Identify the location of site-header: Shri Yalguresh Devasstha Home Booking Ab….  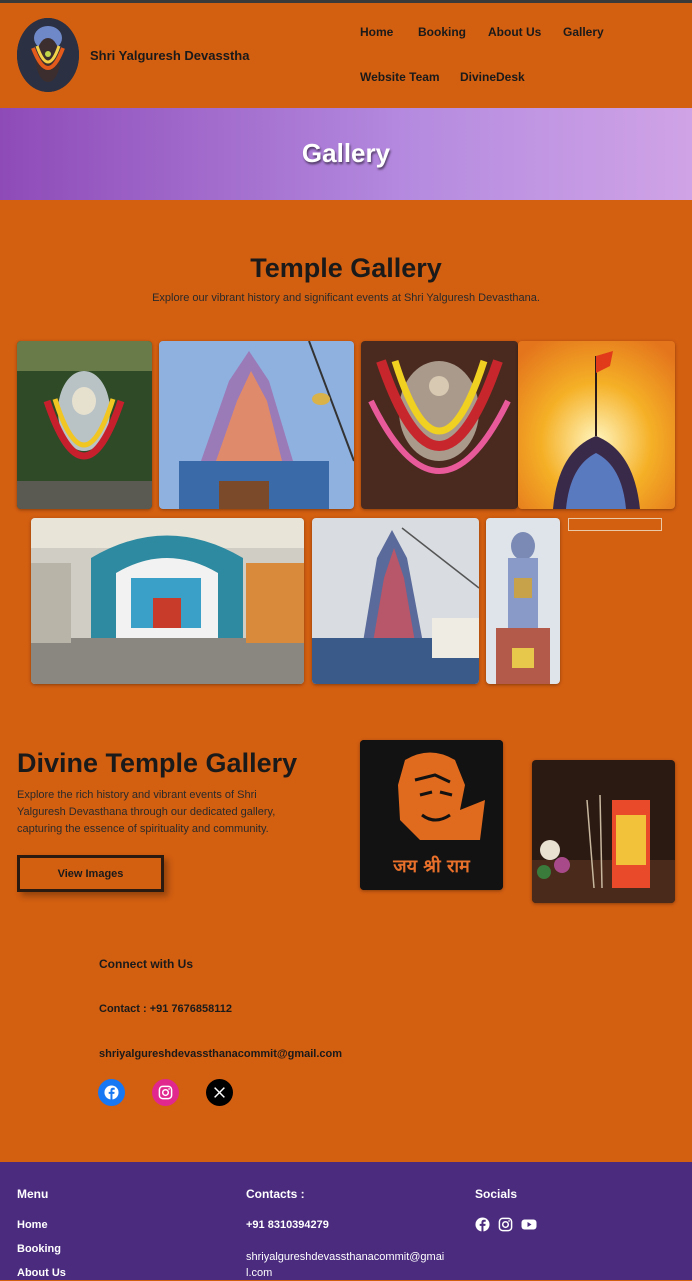
(346, 55).